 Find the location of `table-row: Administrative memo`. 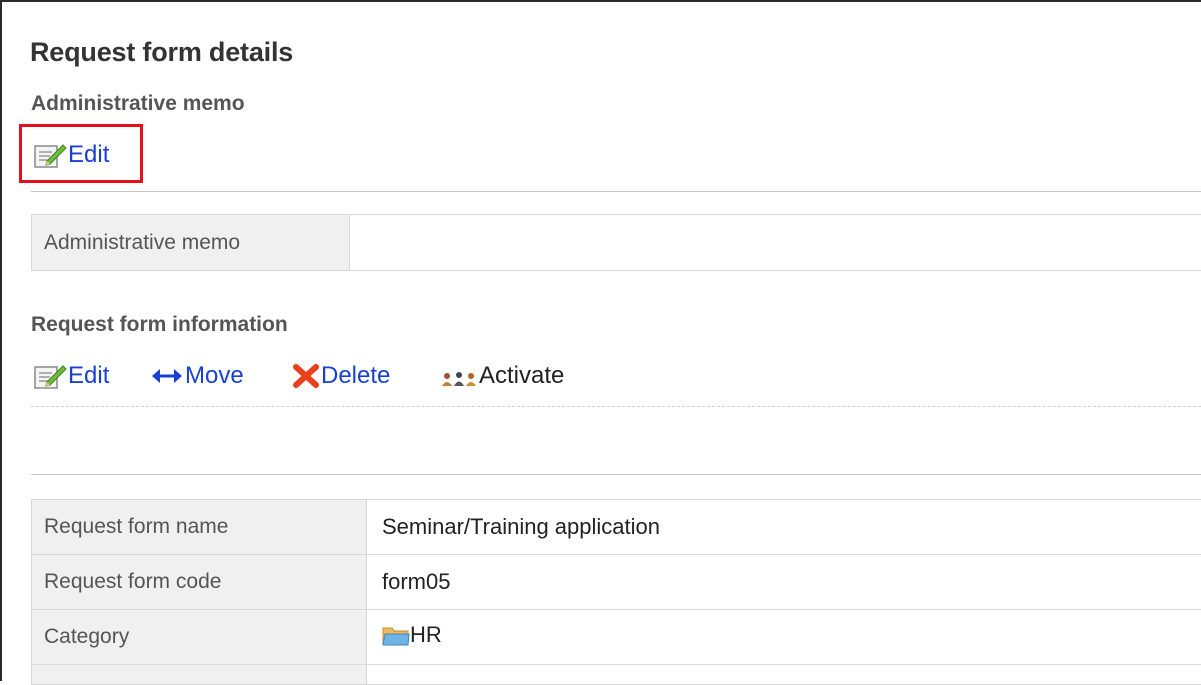

table-row: Administrative memo is located at coordinates (616, 243).